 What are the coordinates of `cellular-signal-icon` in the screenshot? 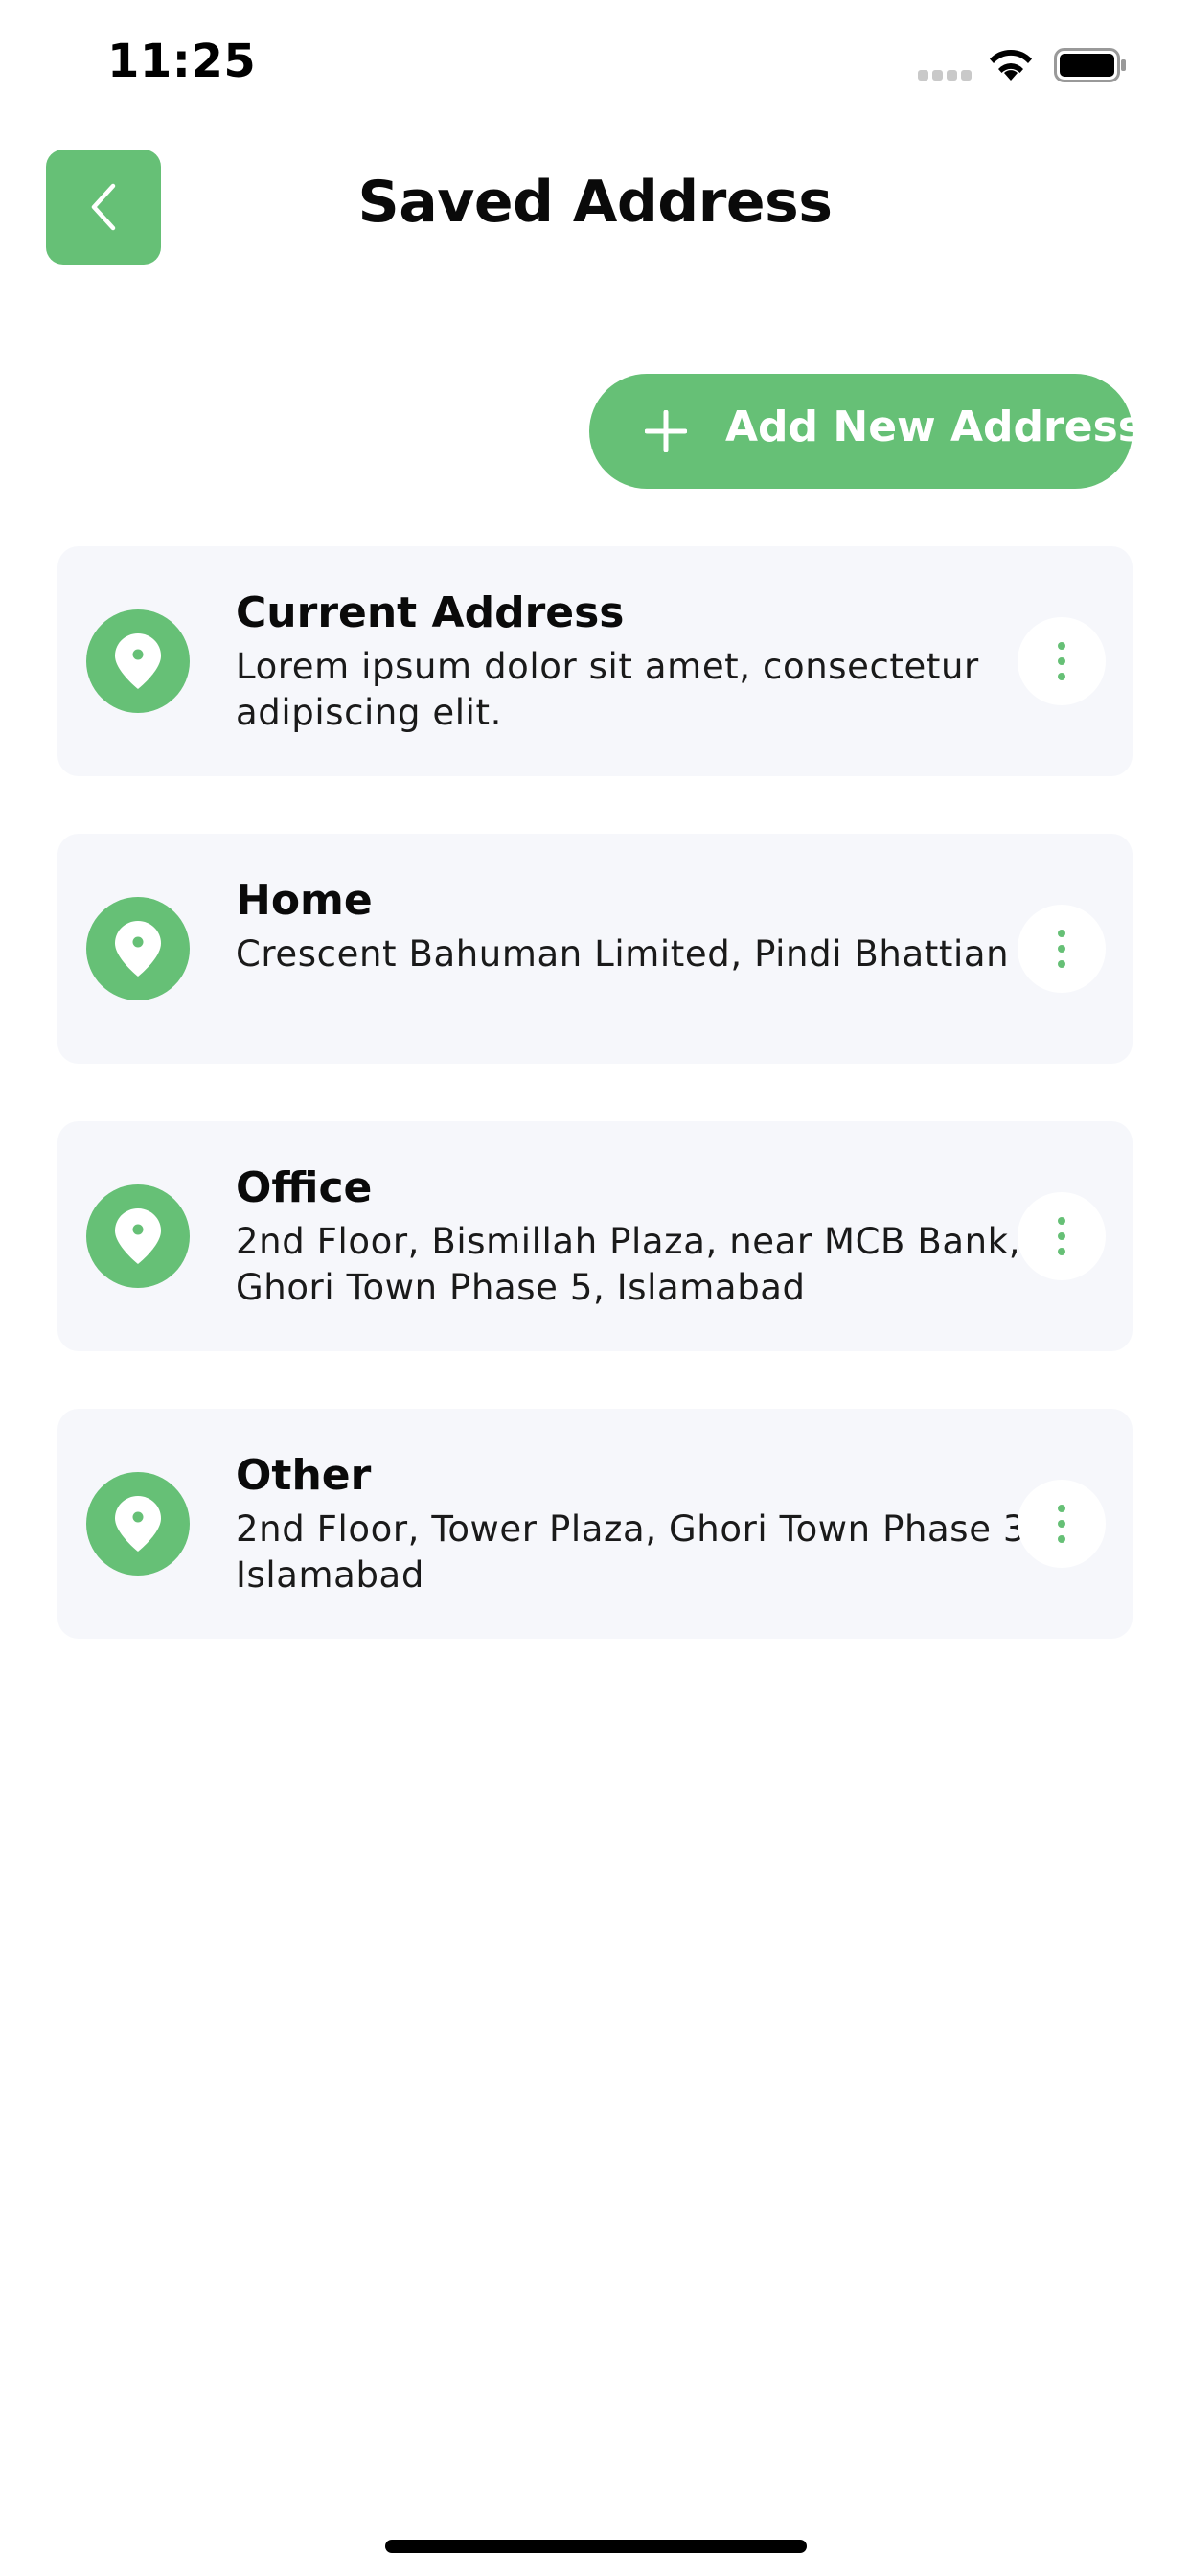 It's located at (945, 75).